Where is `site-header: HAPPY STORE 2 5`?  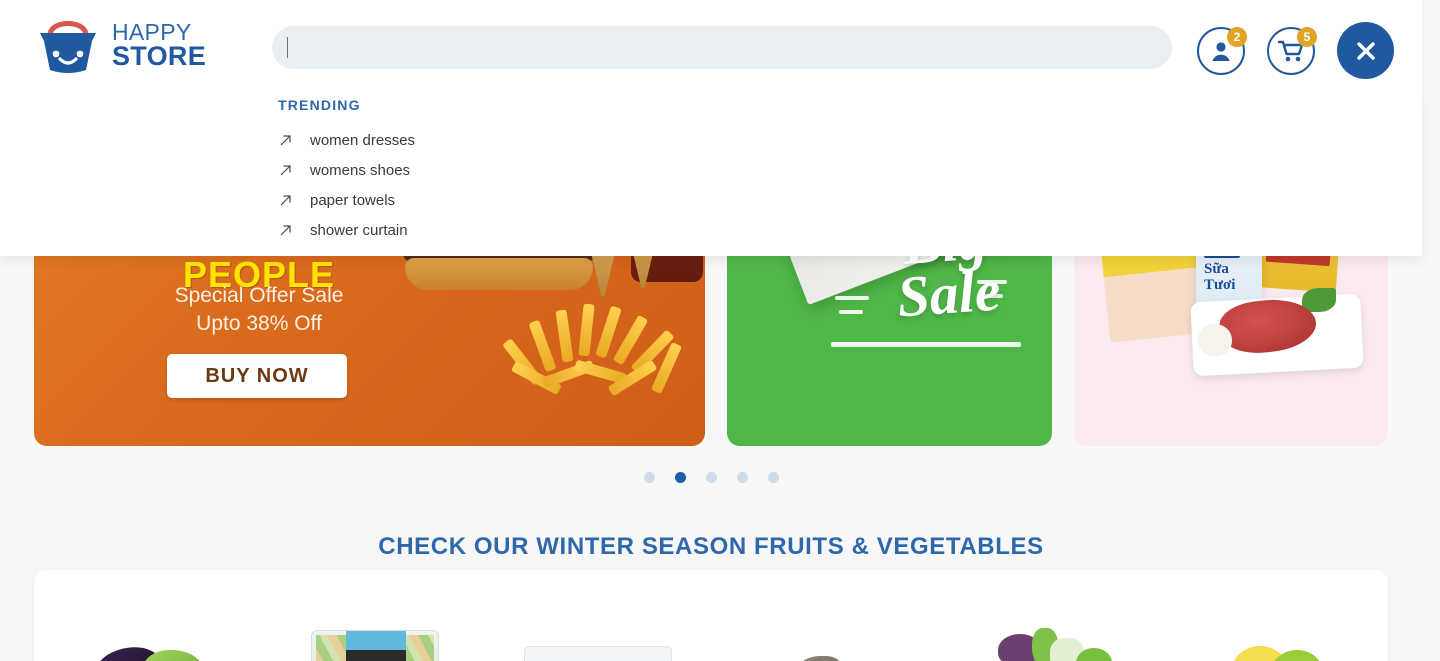 site-header: HAPPY STORE 2 5 is located at coordinates (711, 47).